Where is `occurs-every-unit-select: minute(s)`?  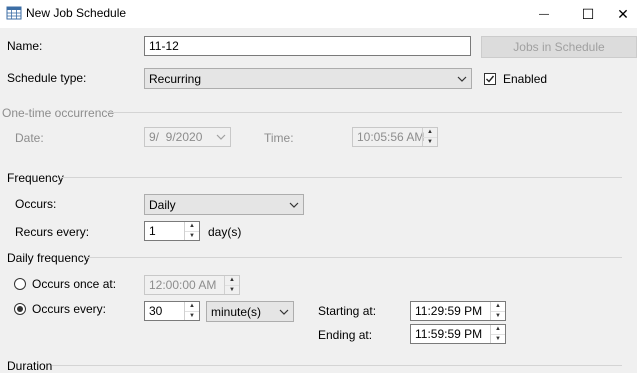 occurs-every-unit-select: minute(s) is located at coordinates (250, 311).